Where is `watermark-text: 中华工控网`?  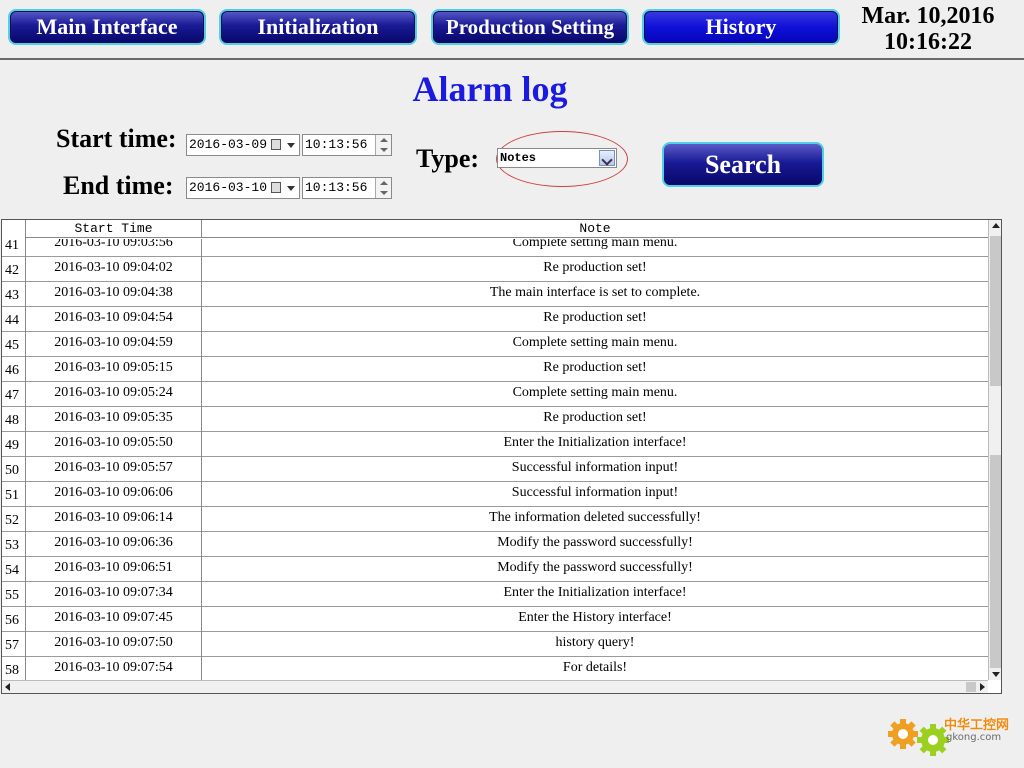
watermark-text: 中华工控网 is located at coordinates (977, 725).